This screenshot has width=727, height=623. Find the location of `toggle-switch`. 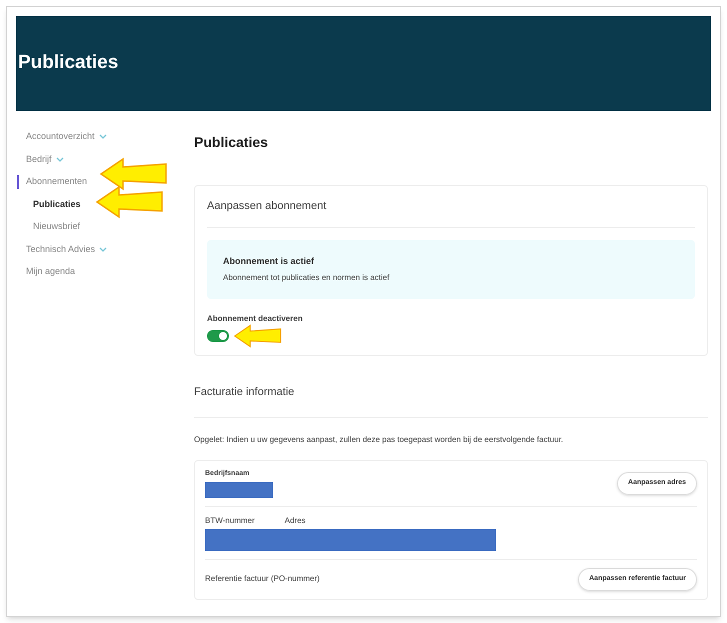

toggle-switch is located at coordinates (218, 336).